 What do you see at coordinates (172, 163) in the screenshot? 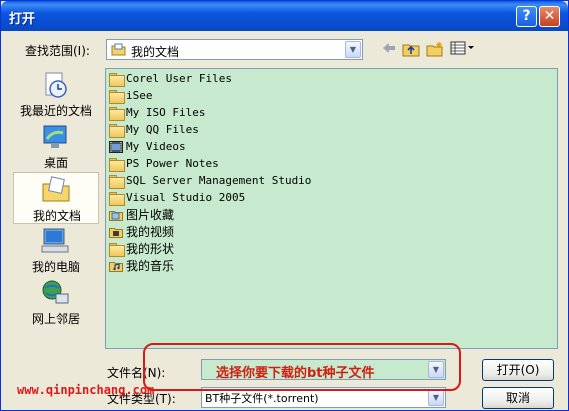
I see `file-name: PS Power Notes` at bounding box center [172, 163].